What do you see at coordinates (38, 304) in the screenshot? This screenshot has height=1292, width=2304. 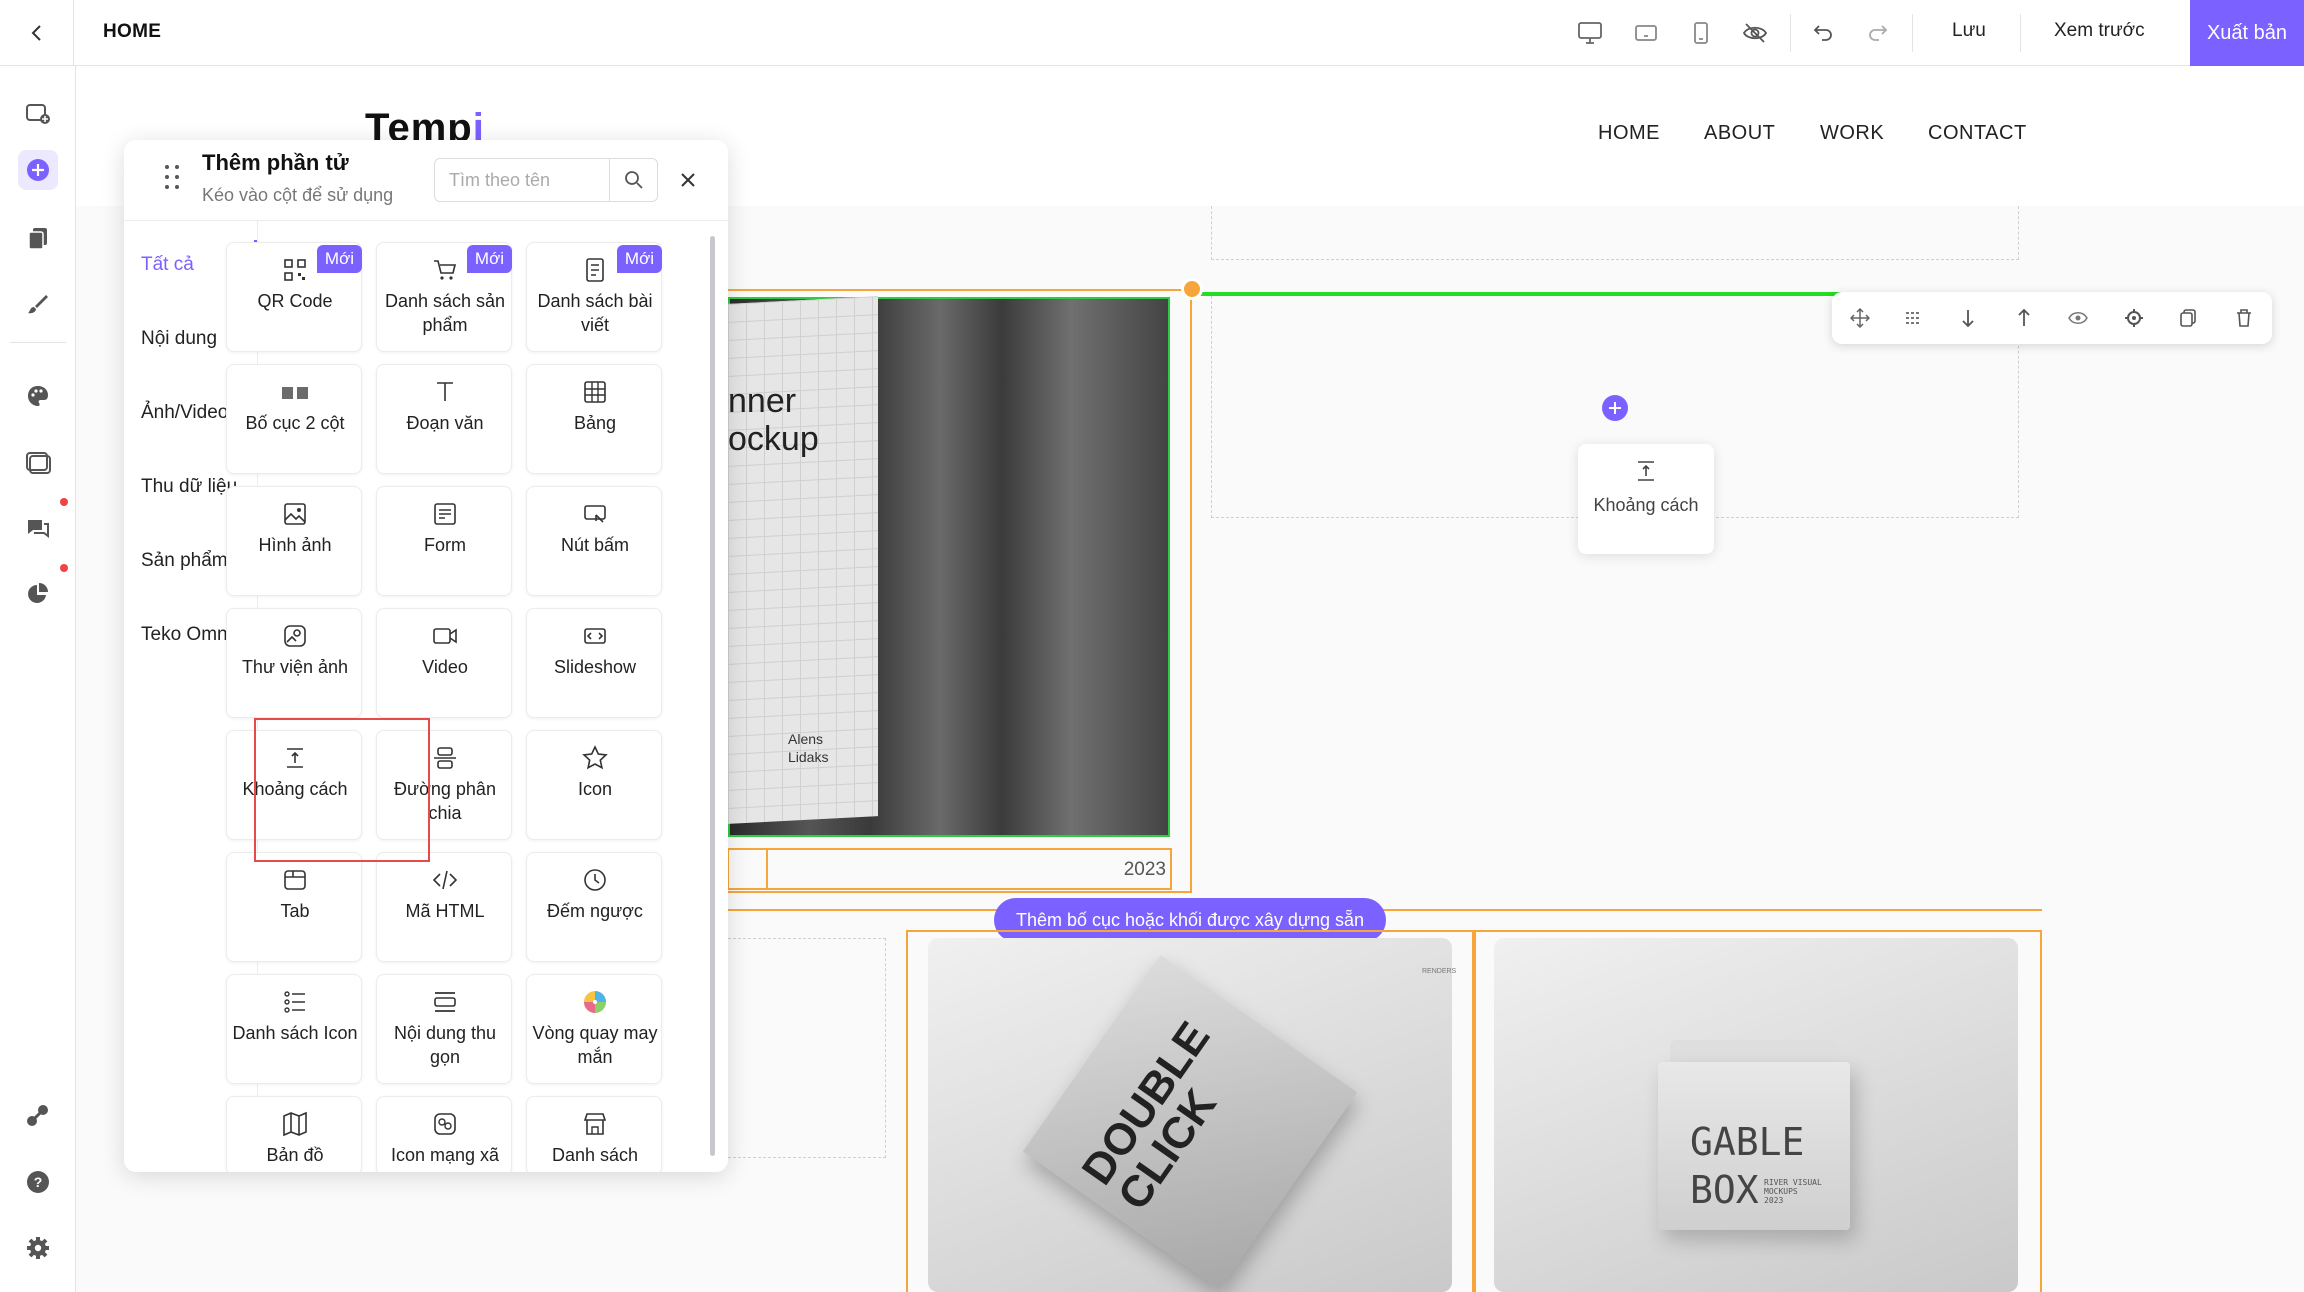 I see `rail-design-button` at bounding box center [38, 304].